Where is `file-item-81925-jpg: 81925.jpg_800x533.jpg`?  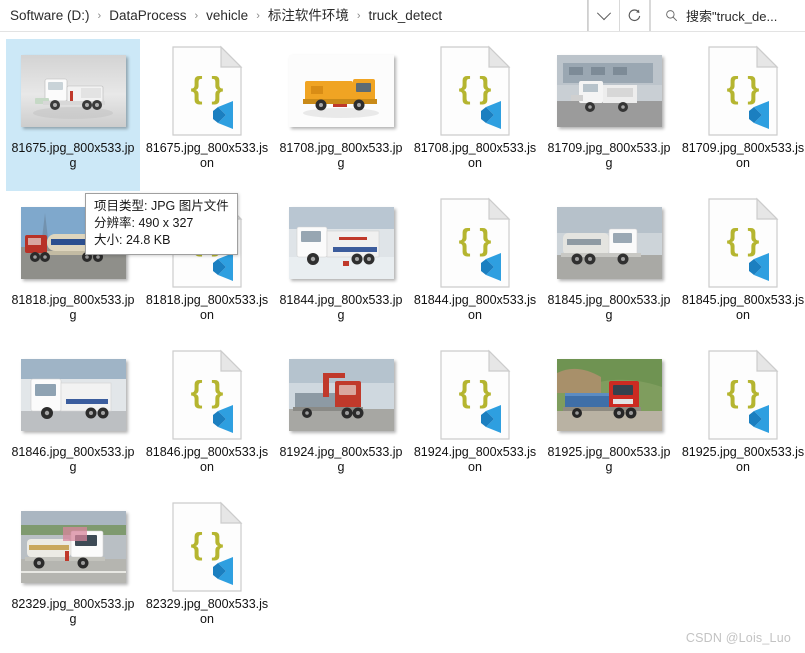 file-item-81925-jpg: 81925.jpg_800x533.jpg is located at coordinates (609, 419).